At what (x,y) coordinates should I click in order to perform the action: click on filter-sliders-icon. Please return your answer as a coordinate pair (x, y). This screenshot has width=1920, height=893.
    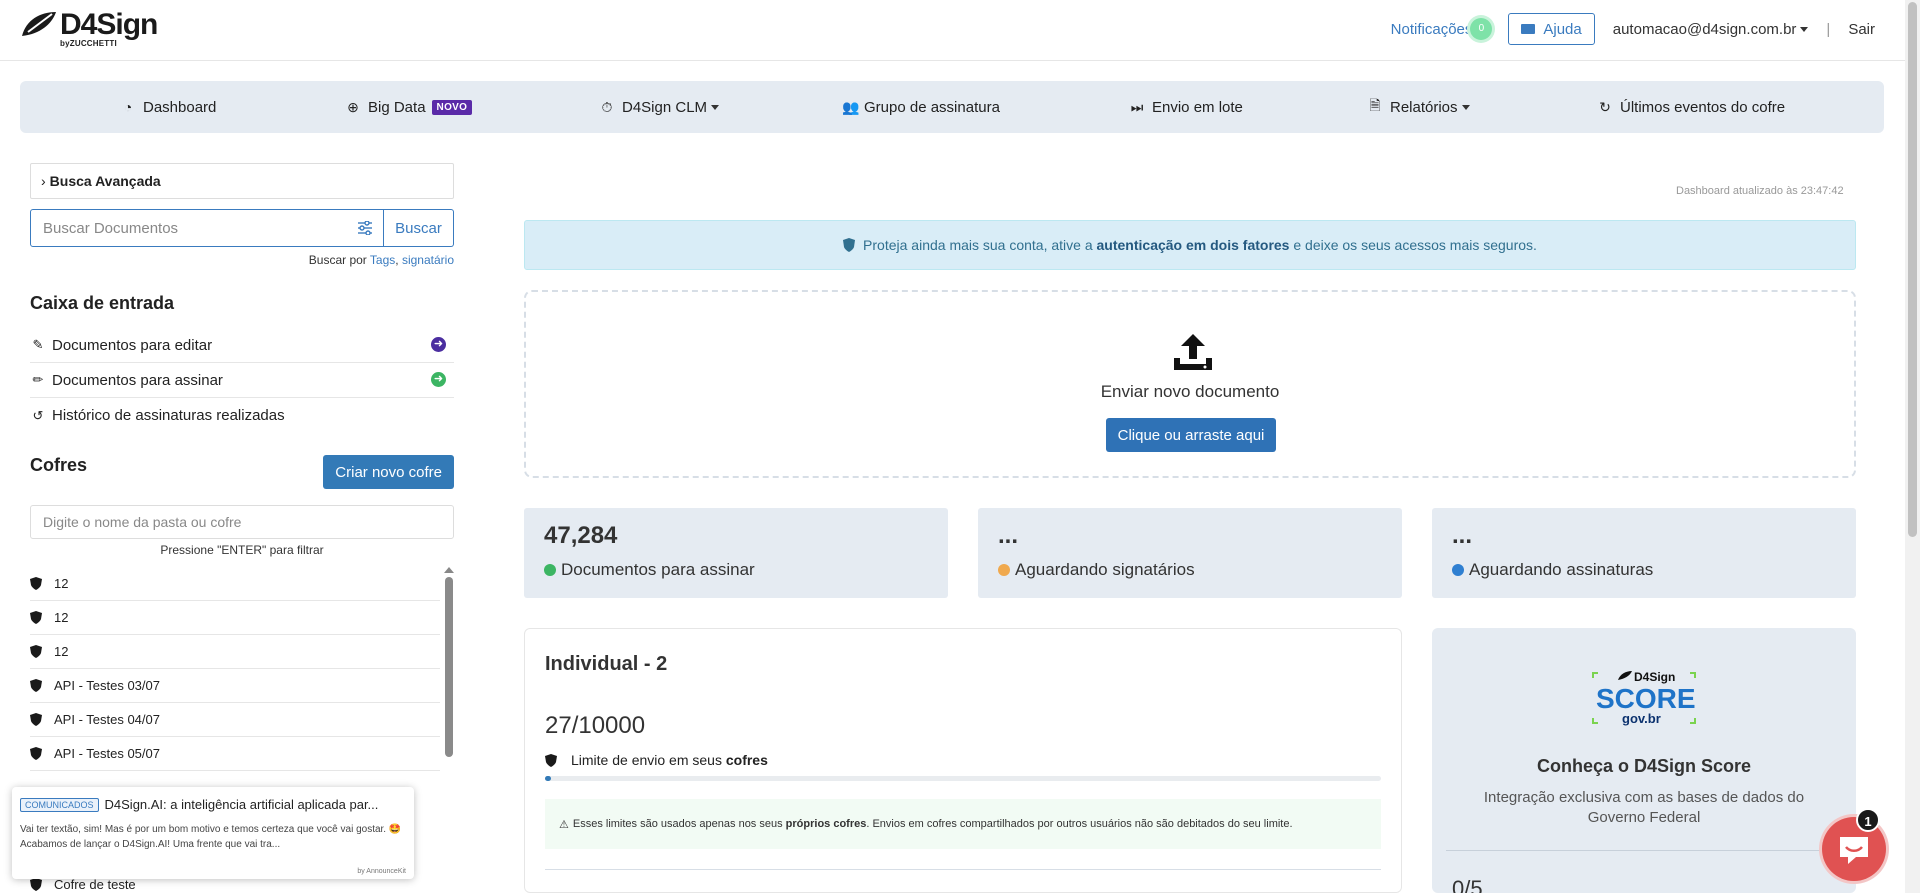
    Looking at the image, I should click on (365, 228).